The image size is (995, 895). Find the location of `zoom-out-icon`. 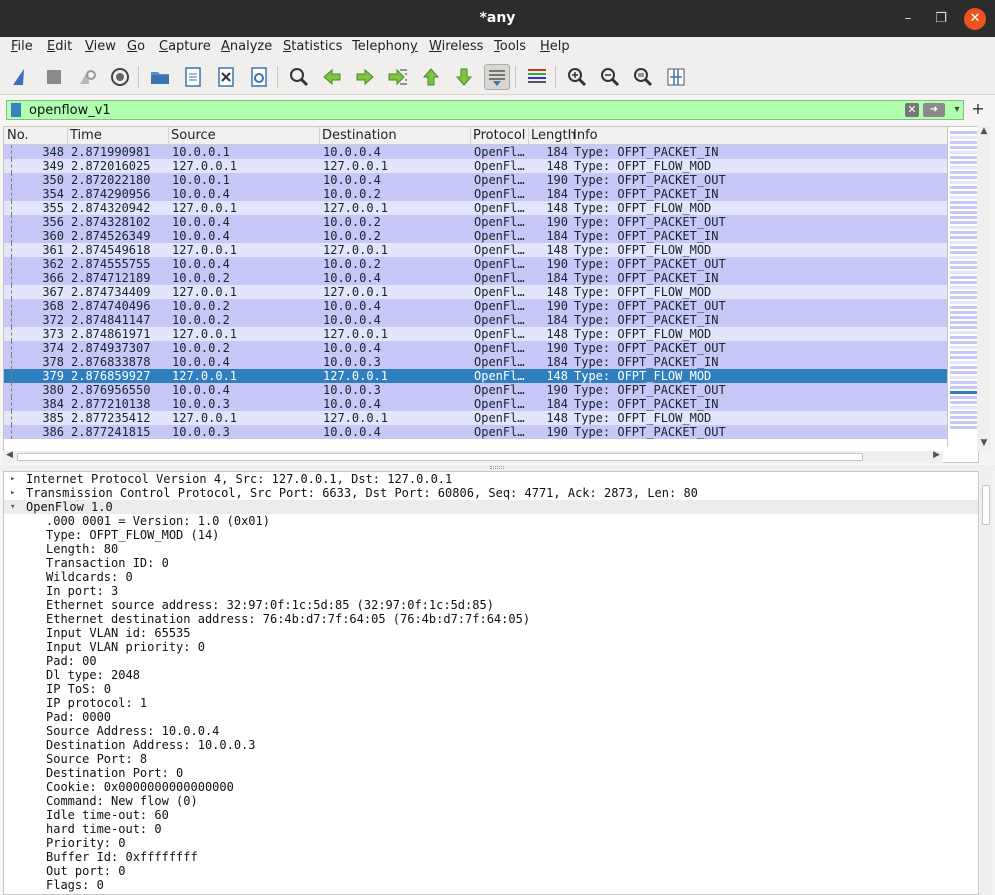

zoom-out-icon is located at coordinates (610, 77).